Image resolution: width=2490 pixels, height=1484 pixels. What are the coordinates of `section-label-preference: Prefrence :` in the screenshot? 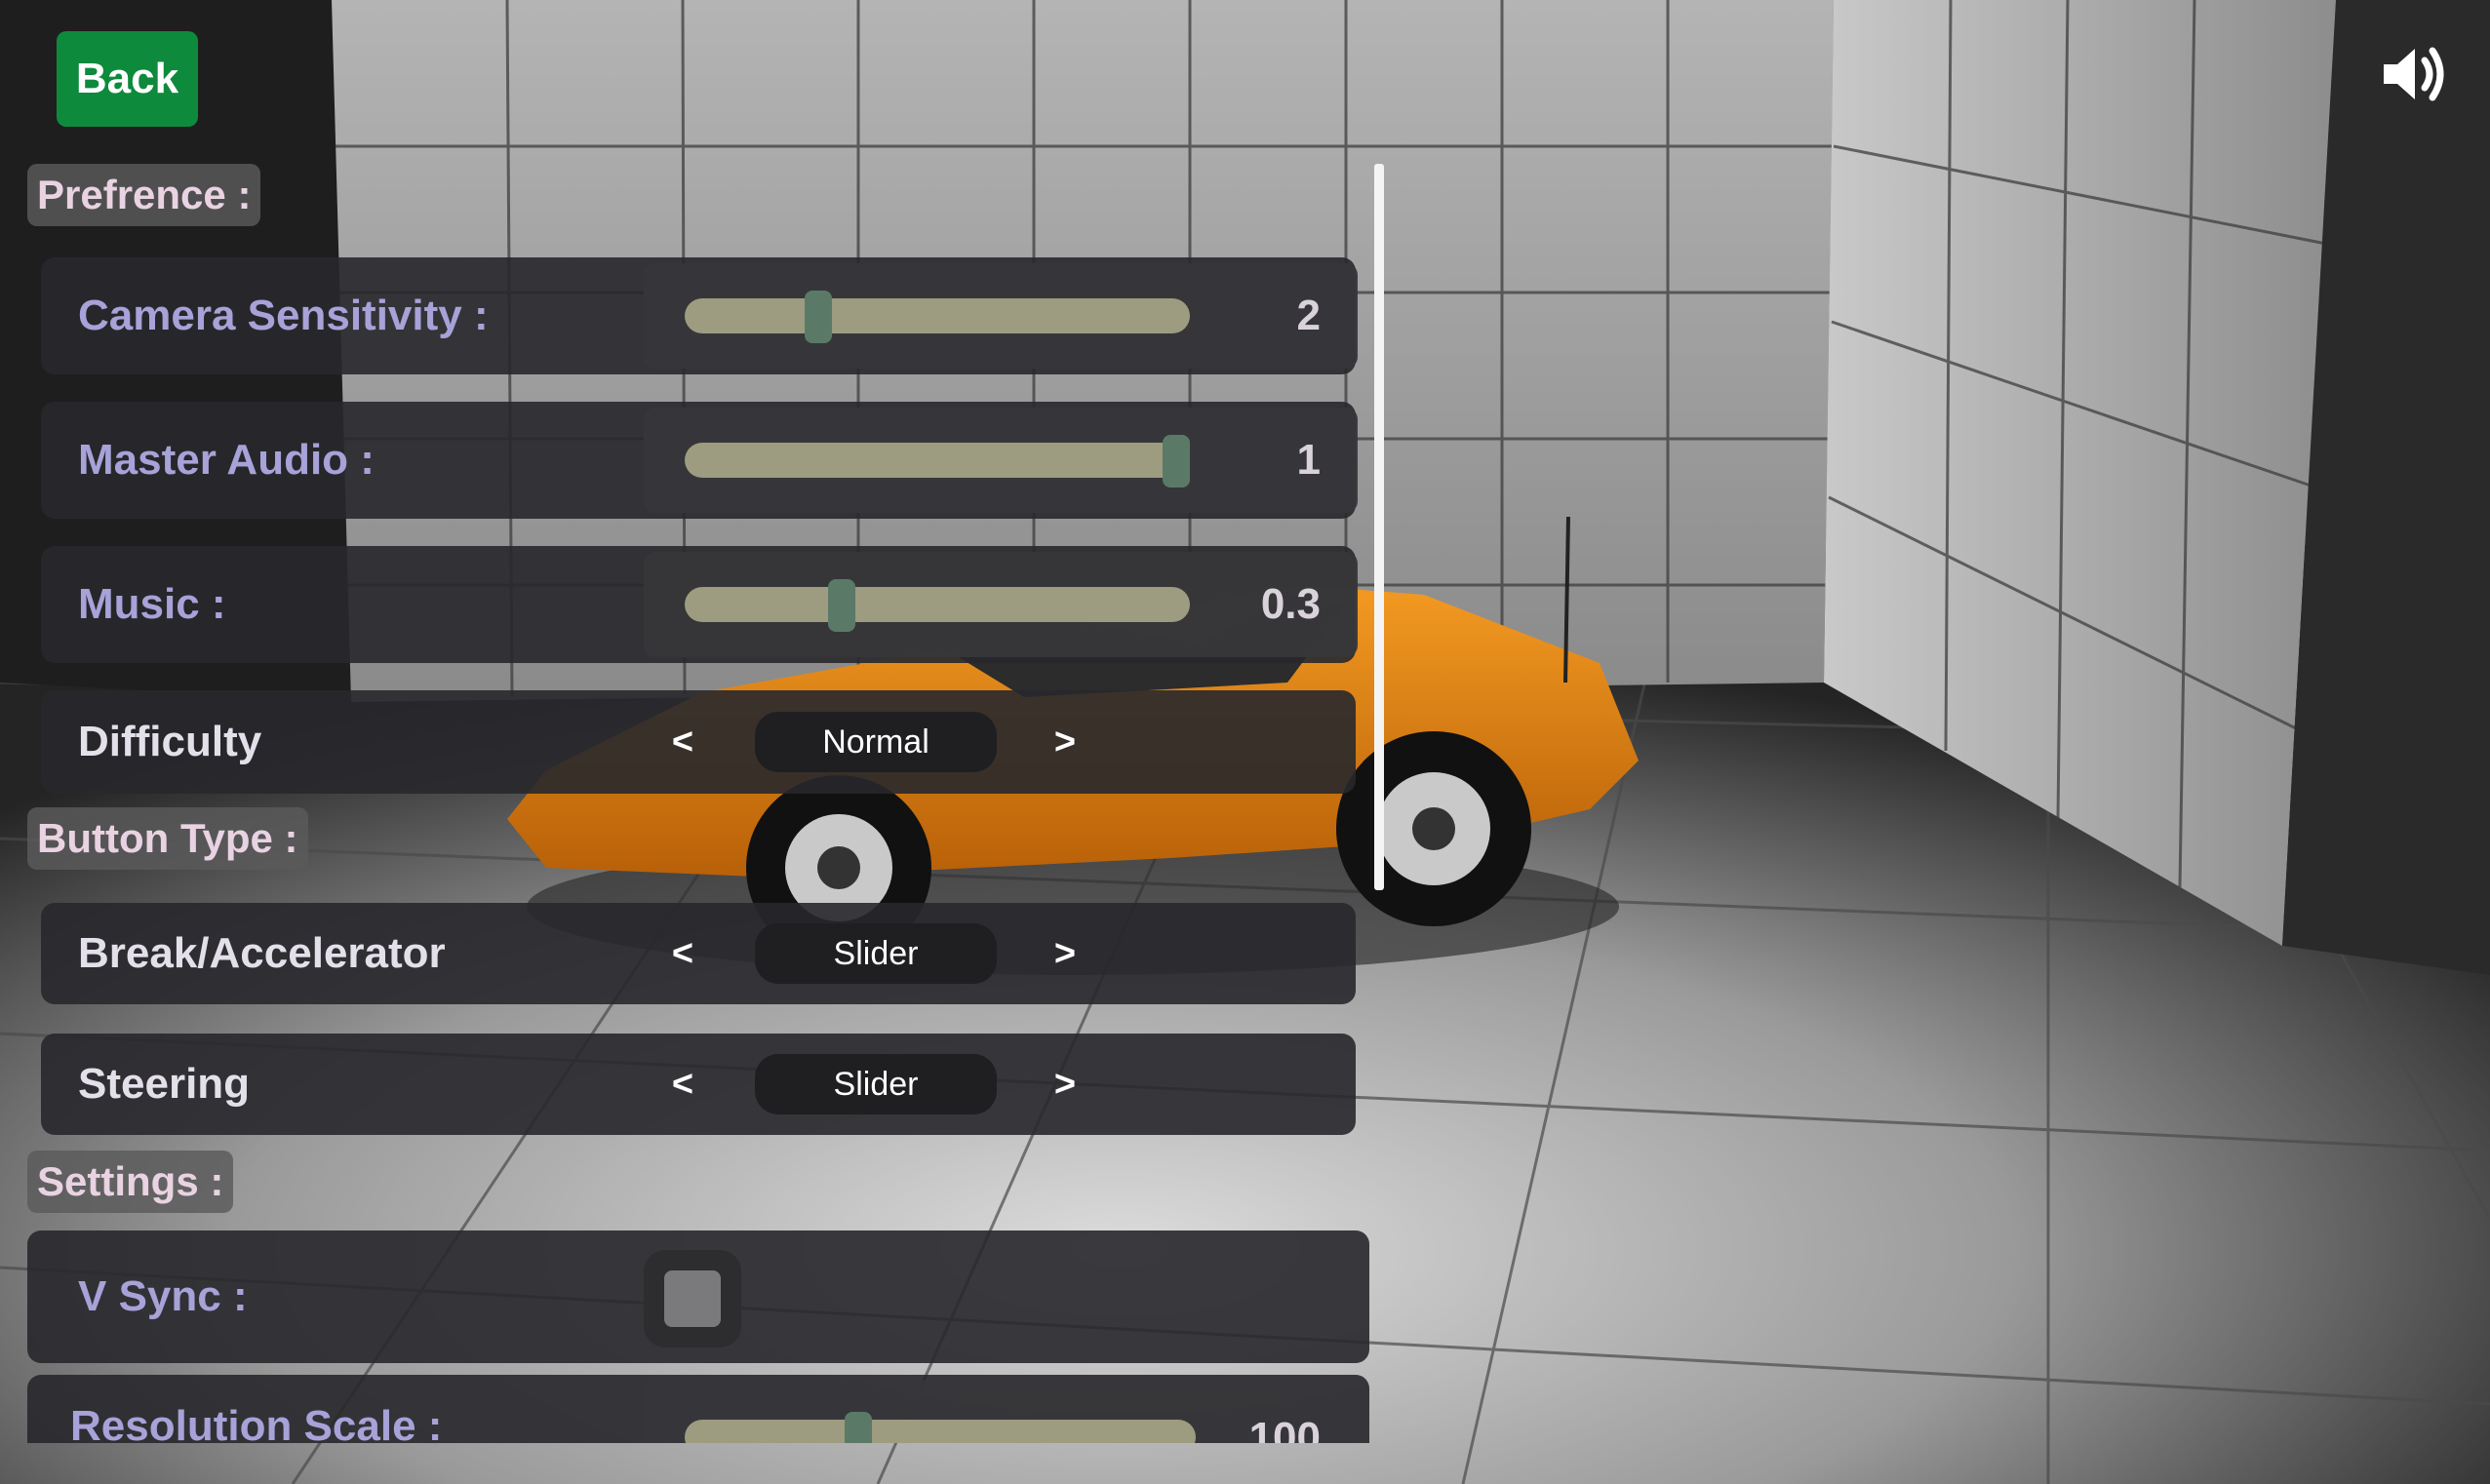 It's located at (144, 195).